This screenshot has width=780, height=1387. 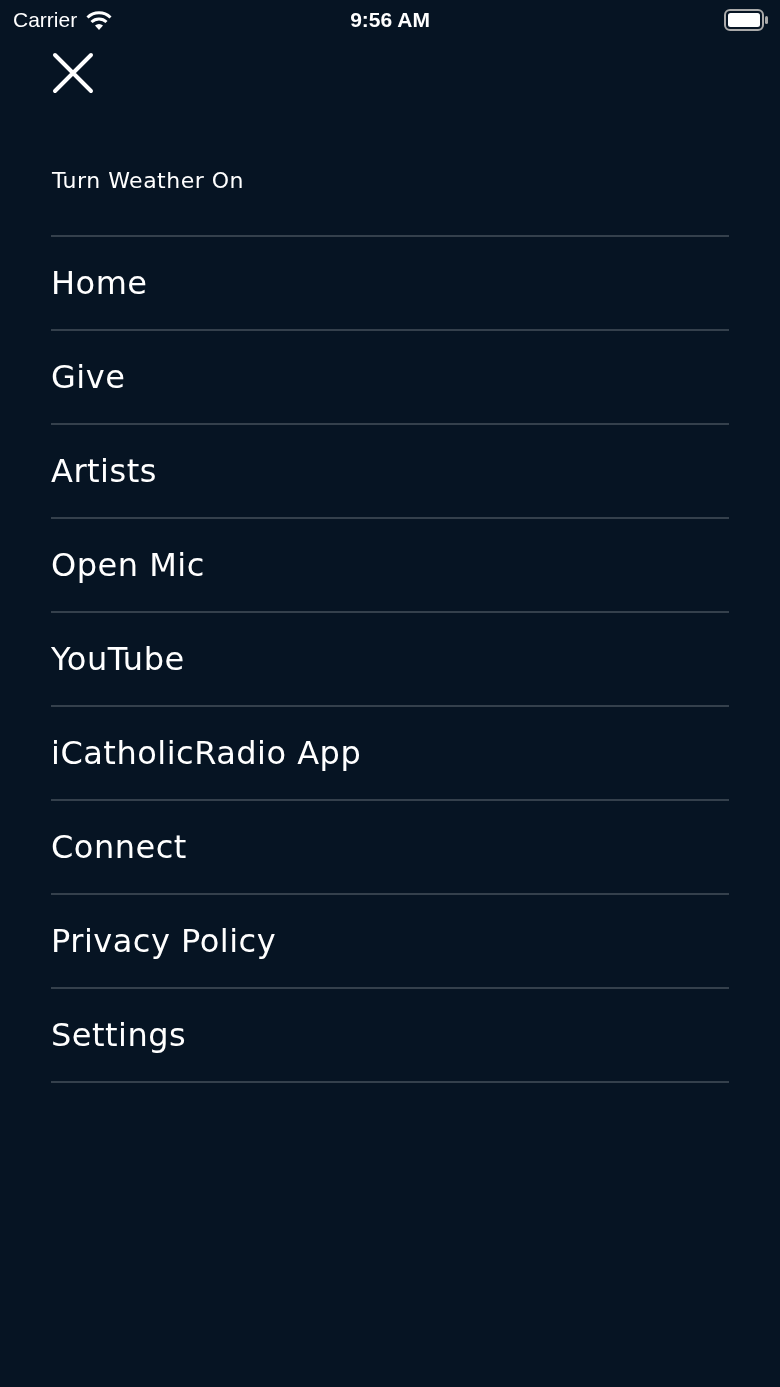 What do you see at coordinates (73, 73) in the screenshot?
I see `close-button` at bounding box center [73, 73].